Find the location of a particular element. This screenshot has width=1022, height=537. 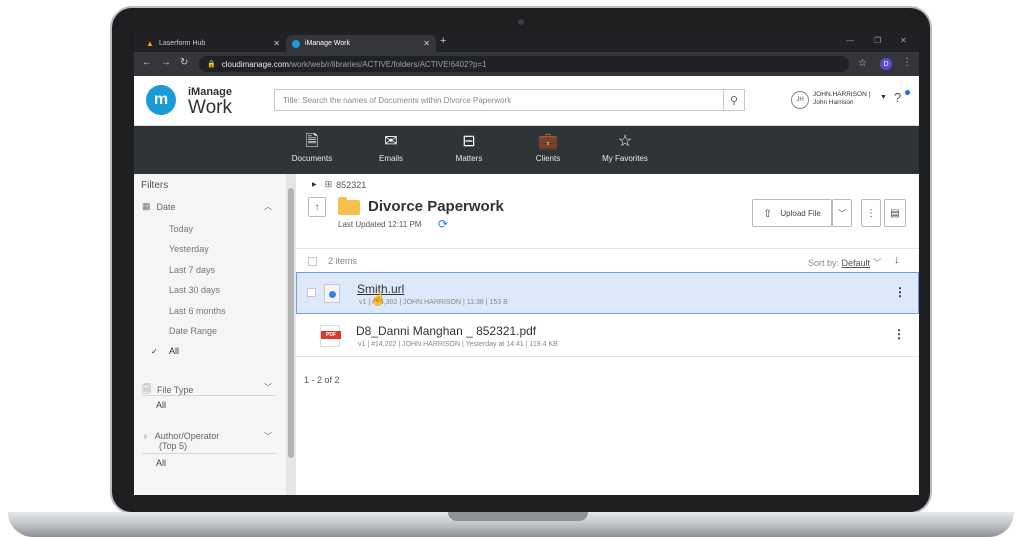

sort-direction-icon: ↓ is located at coordinates (897, 260).